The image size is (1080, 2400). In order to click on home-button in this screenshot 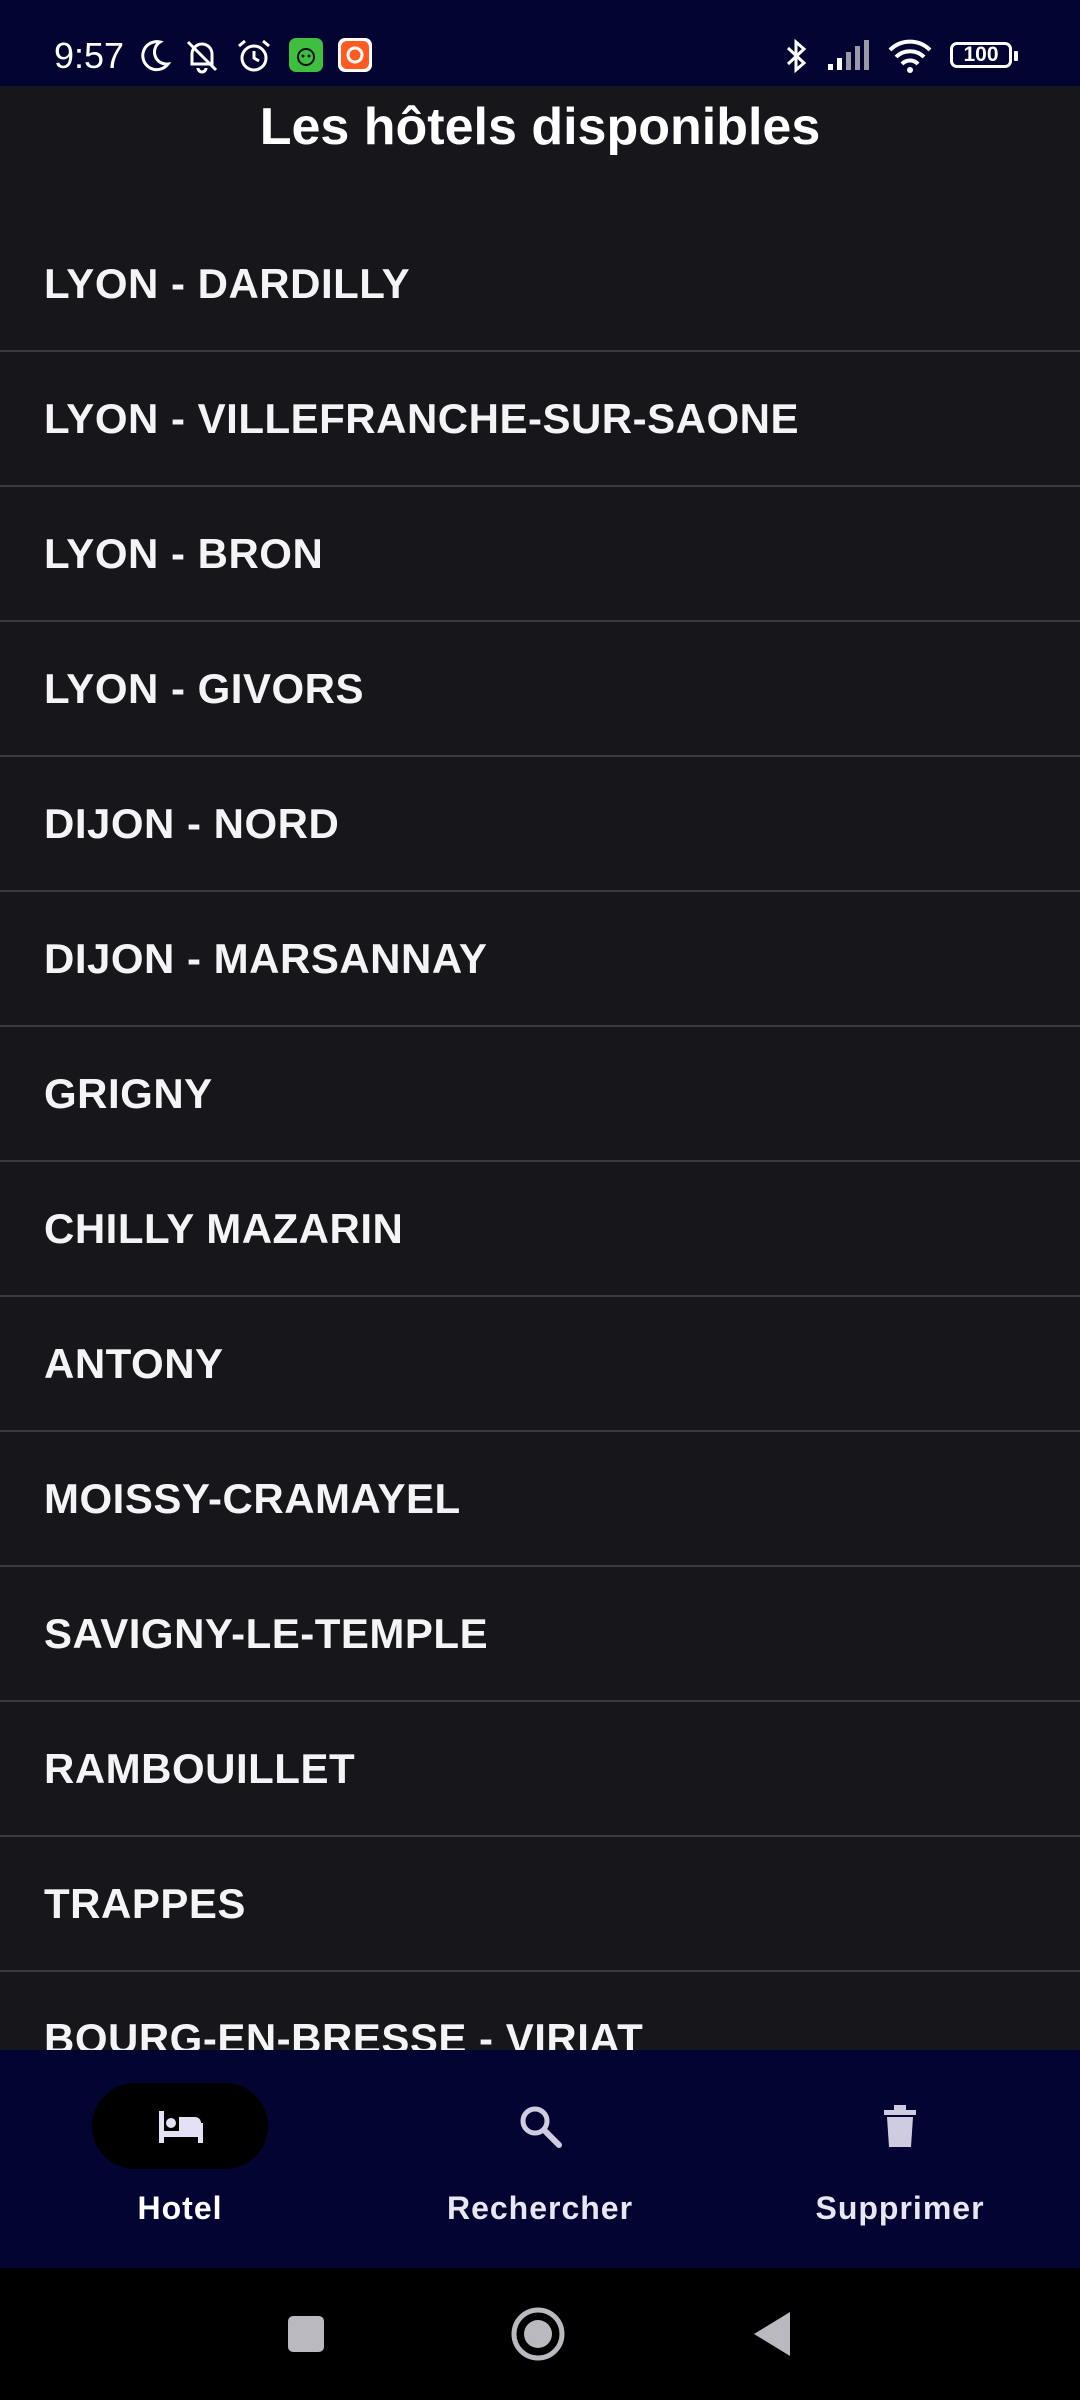, I will do `click(538, 2334)`.